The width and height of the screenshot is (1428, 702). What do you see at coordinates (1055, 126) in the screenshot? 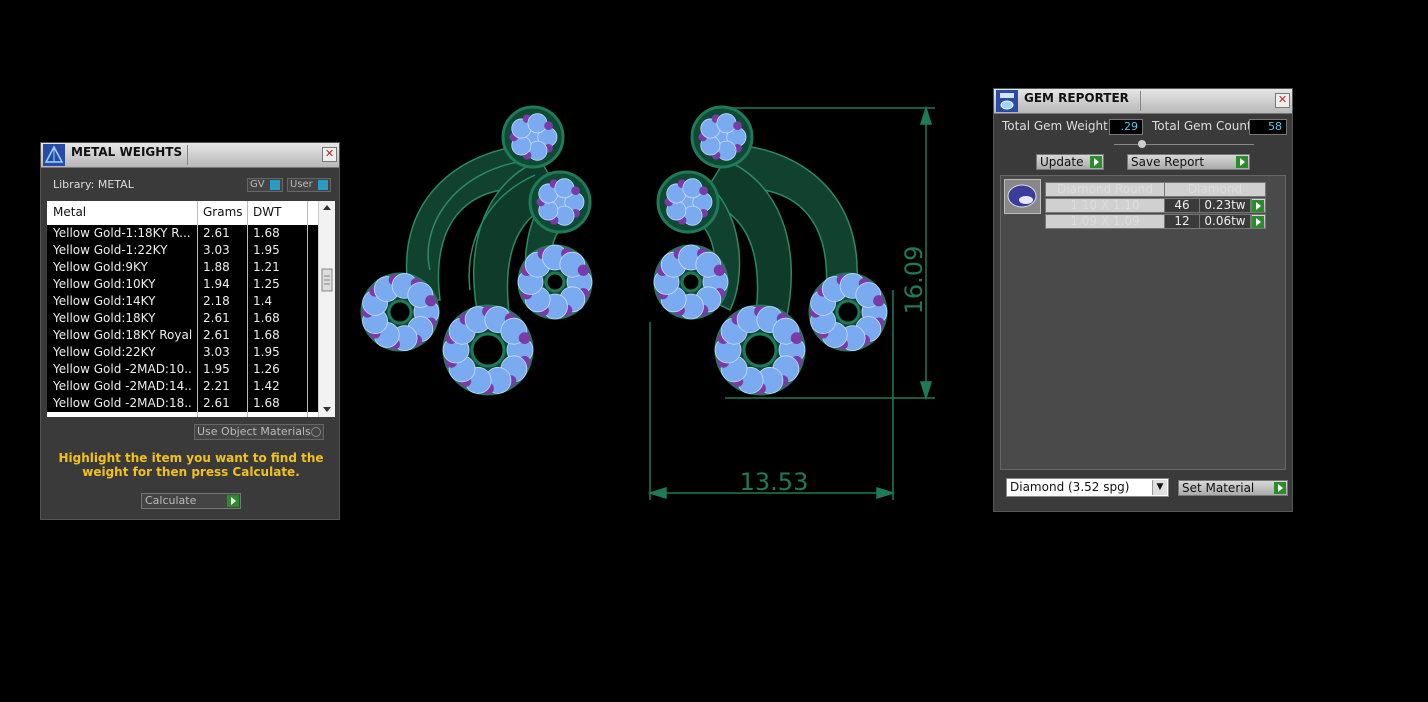
I see `total-gem-weight-label: Total Gem Weight` at bounding box center [1055, 126].